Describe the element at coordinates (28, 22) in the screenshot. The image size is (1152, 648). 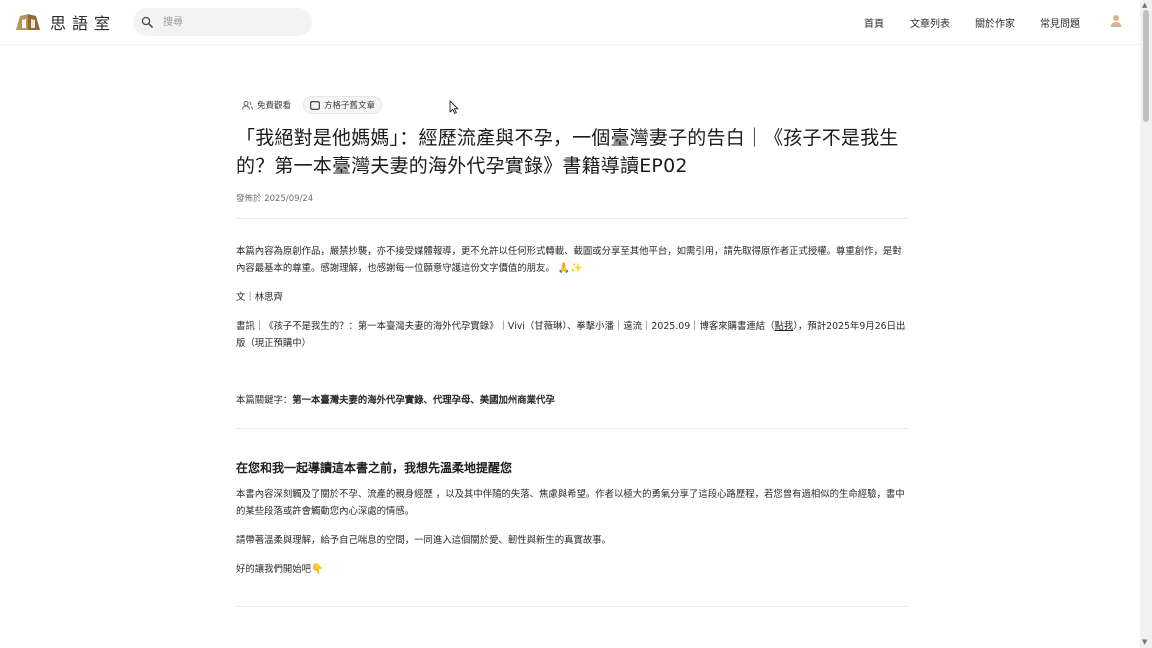
I see `book-logo-icon` at that location.